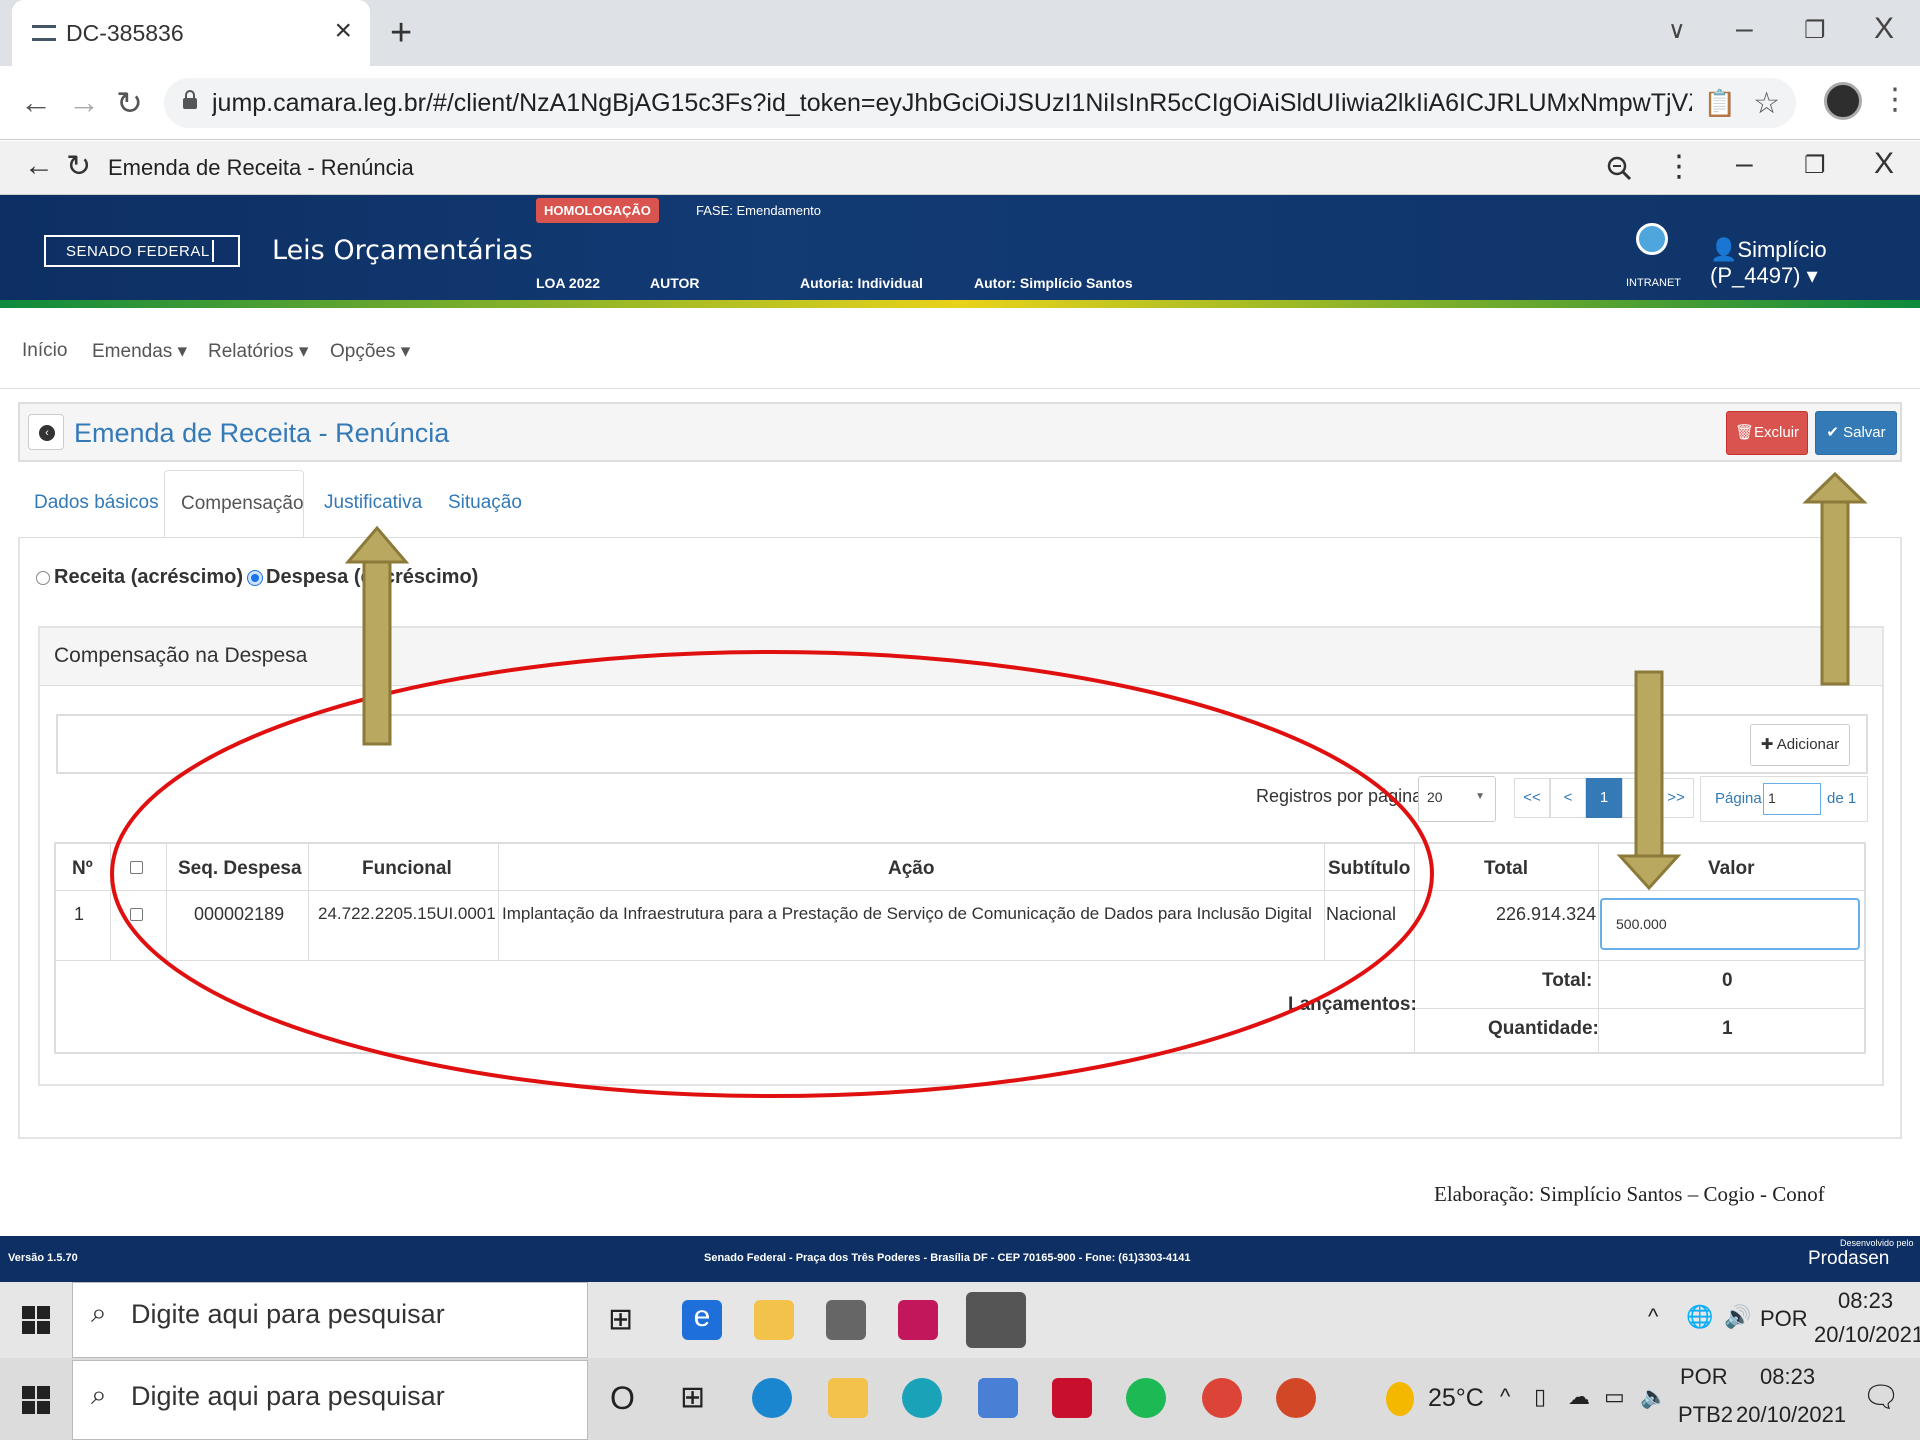  I want to click on senado-logo: SENADO FEDERAL, so click(142, 251).